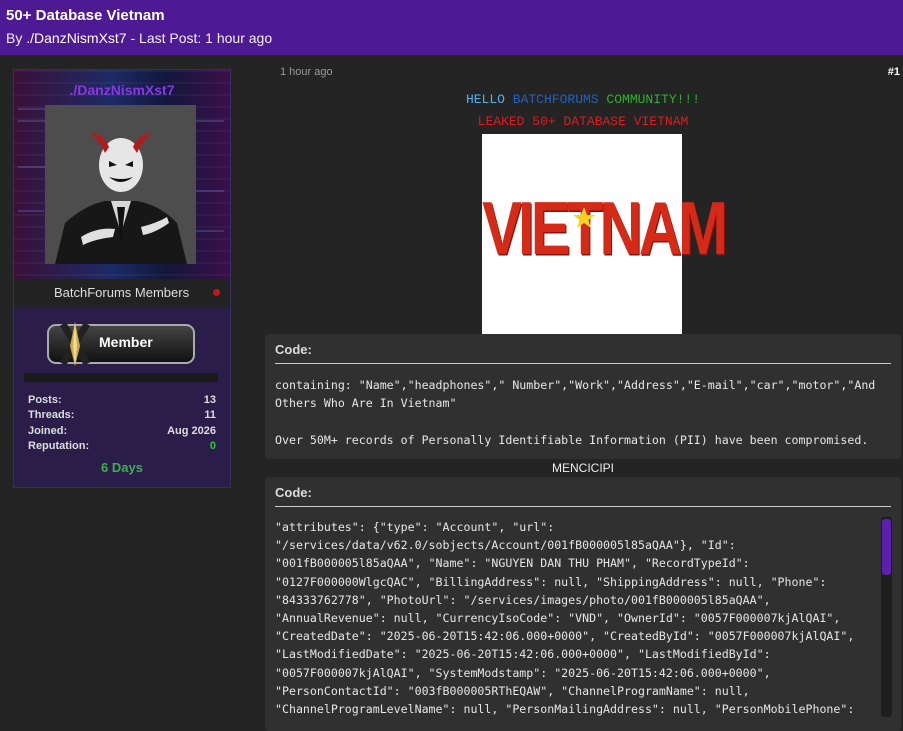 This screenshot has height=731, width=903. I want to click on rank-label: Member, so click(126, 342).